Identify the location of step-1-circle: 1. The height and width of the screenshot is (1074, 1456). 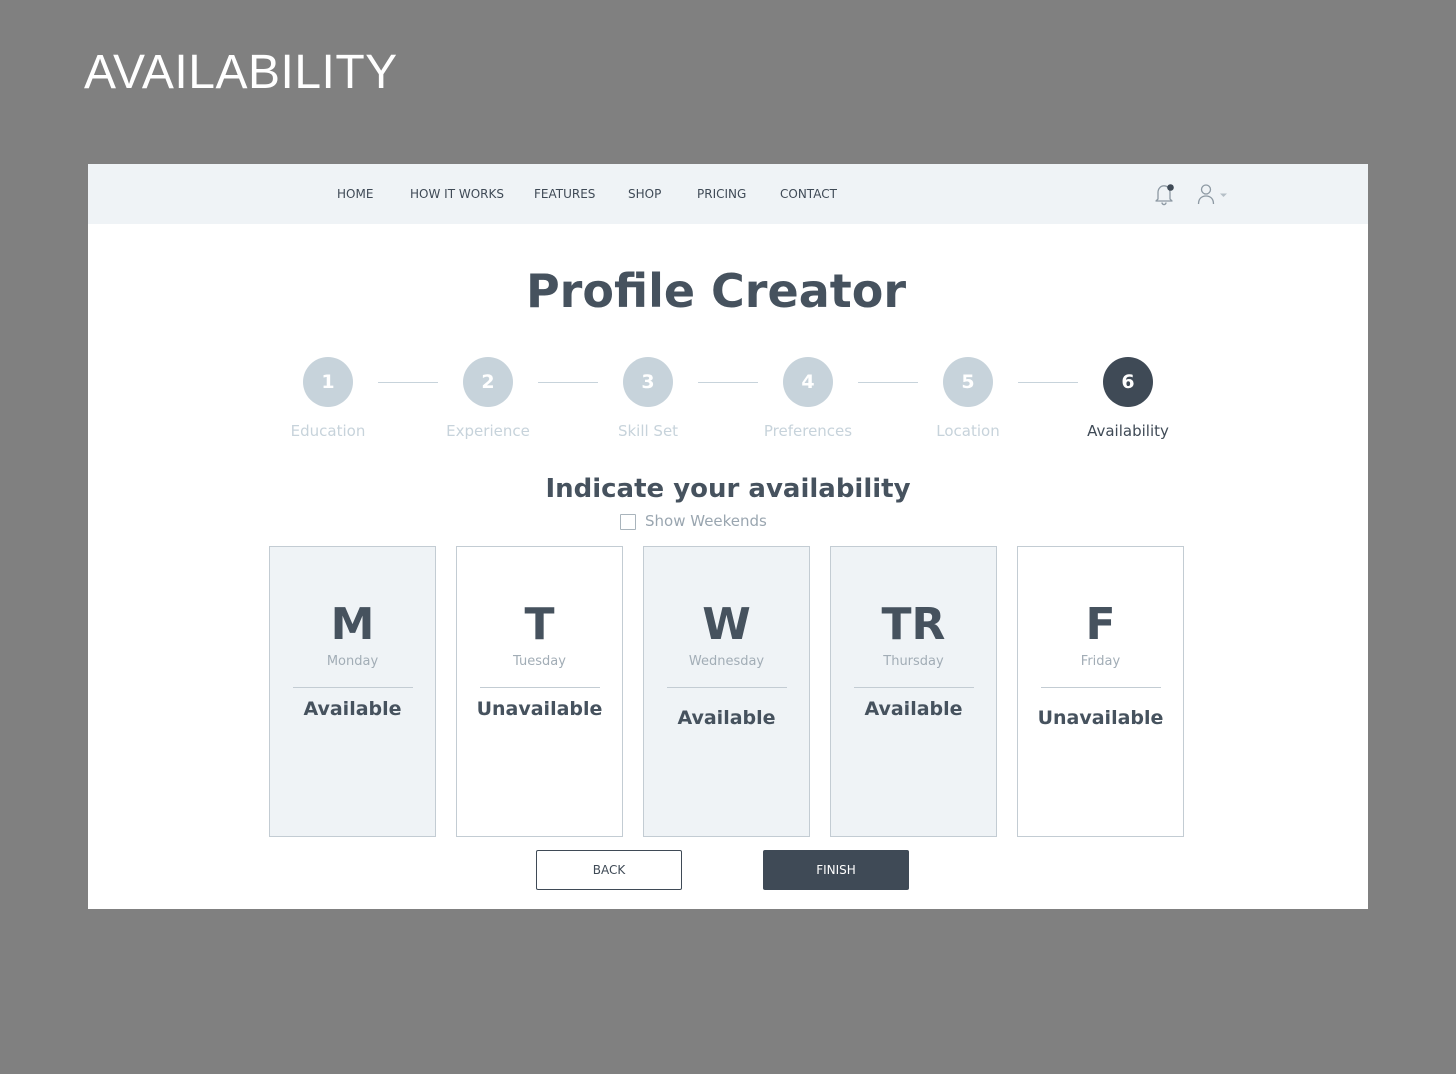
(328, 382).